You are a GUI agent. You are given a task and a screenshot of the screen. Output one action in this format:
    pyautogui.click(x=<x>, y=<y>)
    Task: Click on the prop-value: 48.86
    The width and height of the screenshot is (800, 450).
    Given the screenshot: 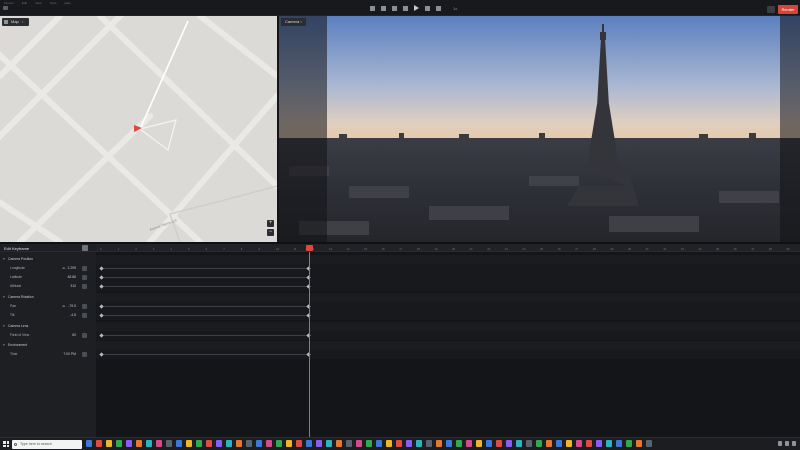 What is the action you would take?
    pyautogui.click(x=72, y=277)
    